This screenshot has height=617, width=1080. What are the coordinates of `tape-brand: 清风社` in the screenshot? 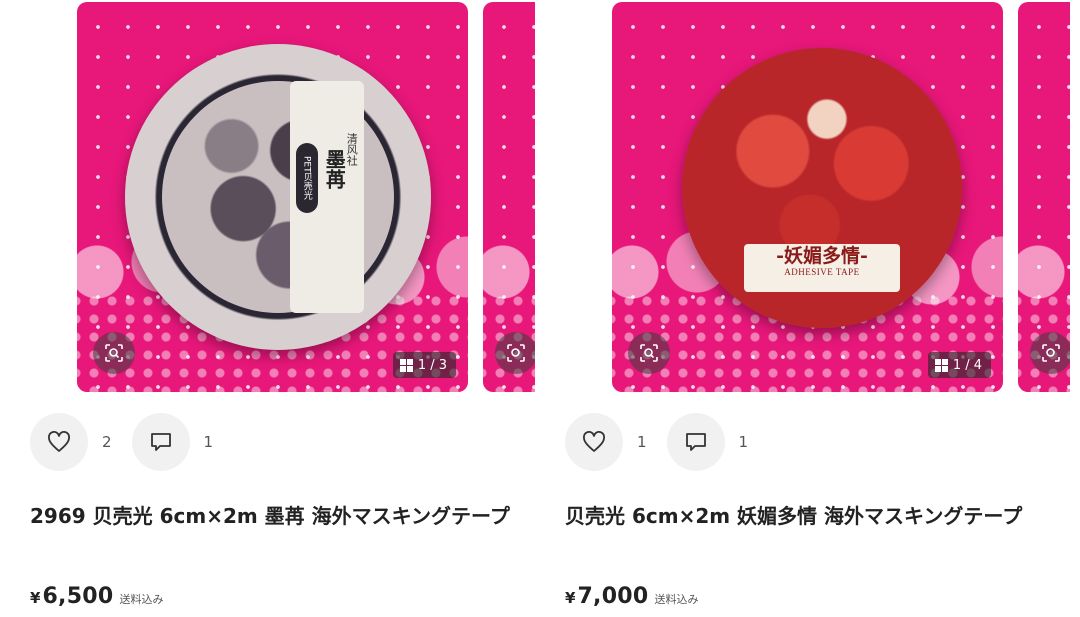 It's located at (352, 149).